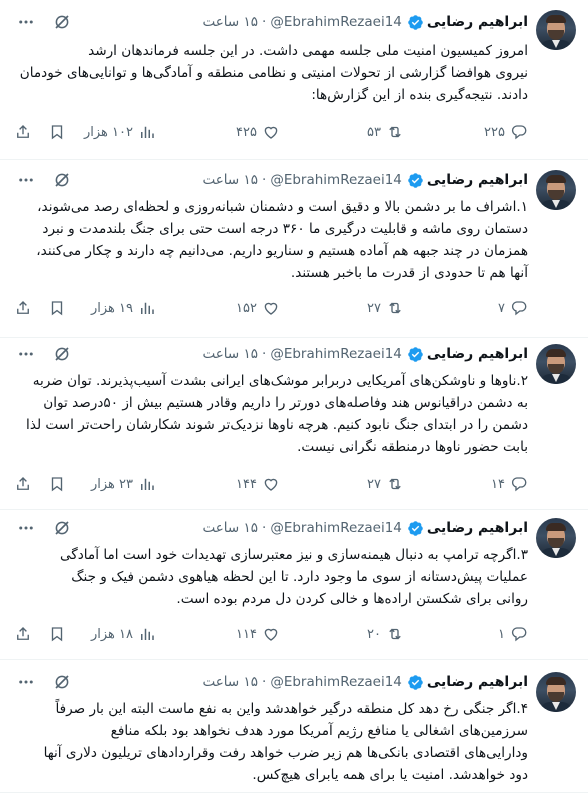 This screenshot has width=588, height=793. What do you see at coordinates (374, 634) in the screenshot?
I see `retweet-count: ۲۰` at bounding box center [374, 634].